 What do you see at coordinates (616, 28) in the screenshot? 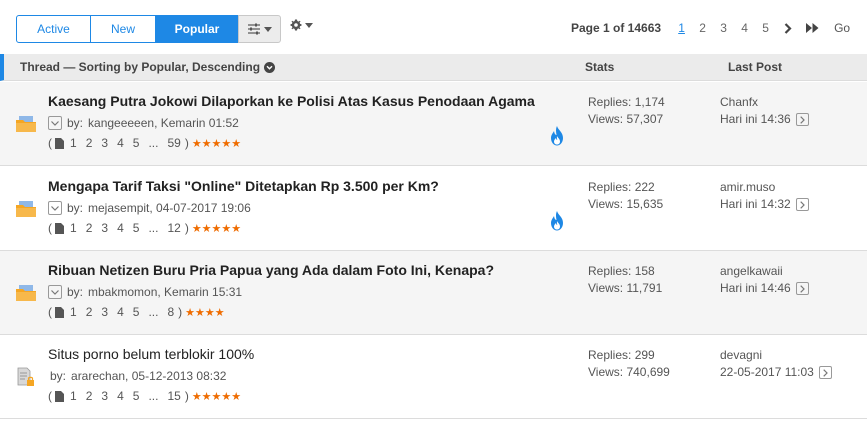
I see `page-info: Page 1 of 14663` at bounding box center [616, 28].